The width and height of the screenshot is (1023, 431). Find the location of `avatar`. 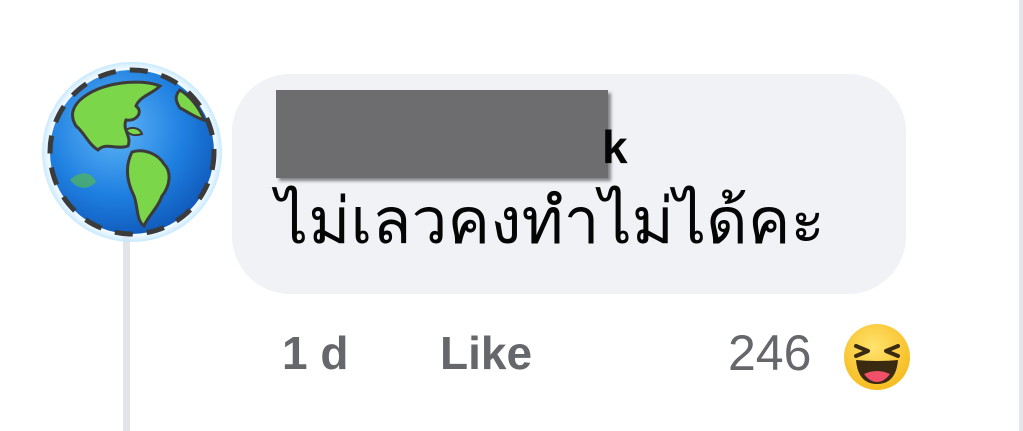

avatar is located at coordinates (132, 152).